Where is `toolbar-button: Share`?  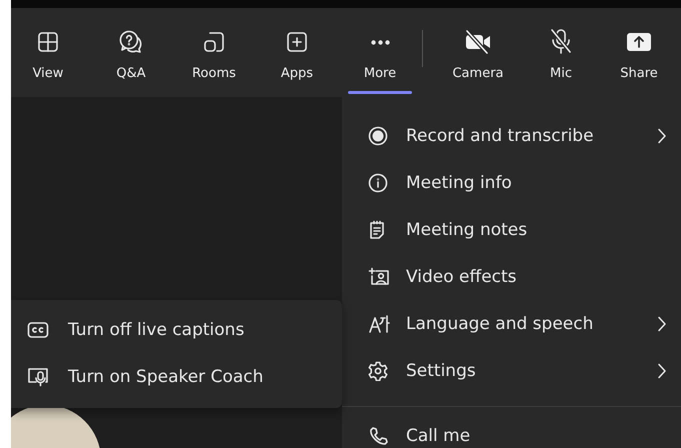 toolbar-button: Share is located at coordinates (639, 52).